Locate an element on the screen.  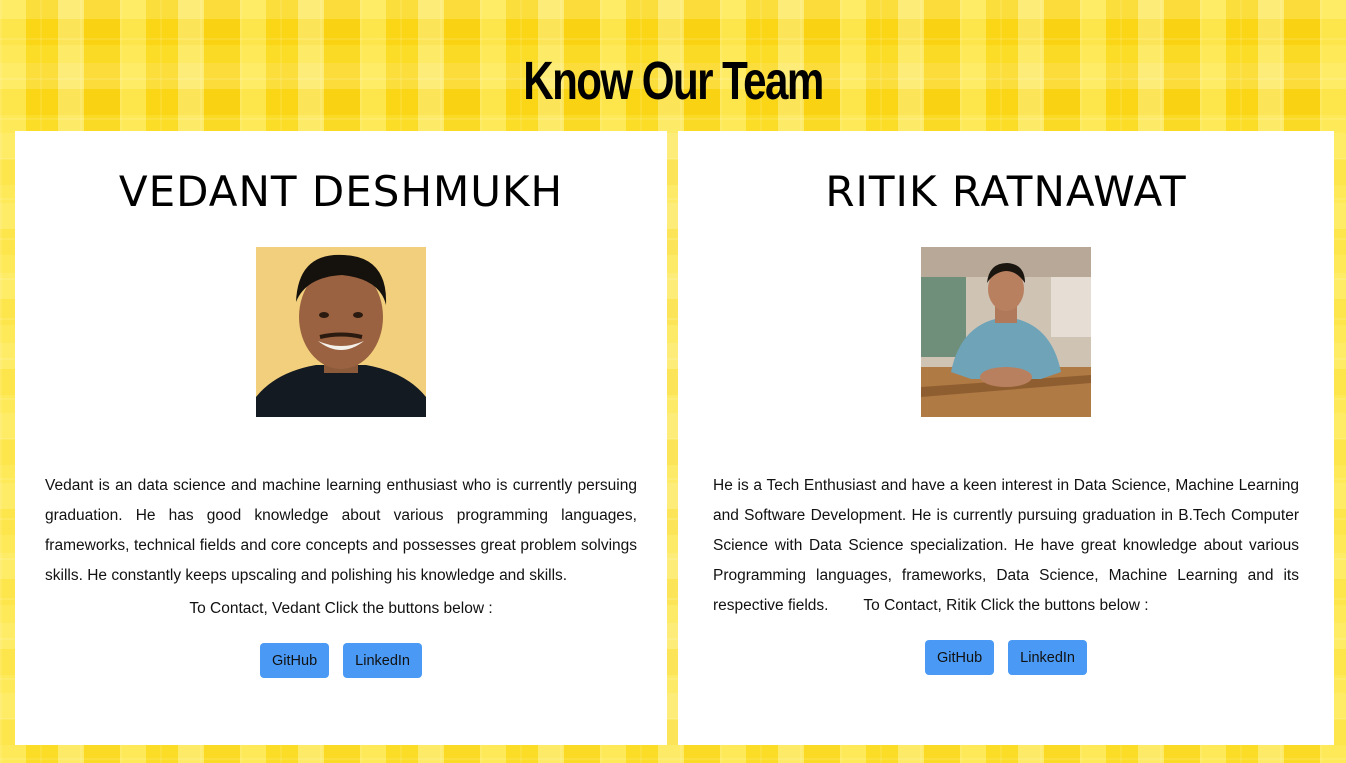
member-name: VEDANT DESHMUKH is located at coordinates (341, 191).